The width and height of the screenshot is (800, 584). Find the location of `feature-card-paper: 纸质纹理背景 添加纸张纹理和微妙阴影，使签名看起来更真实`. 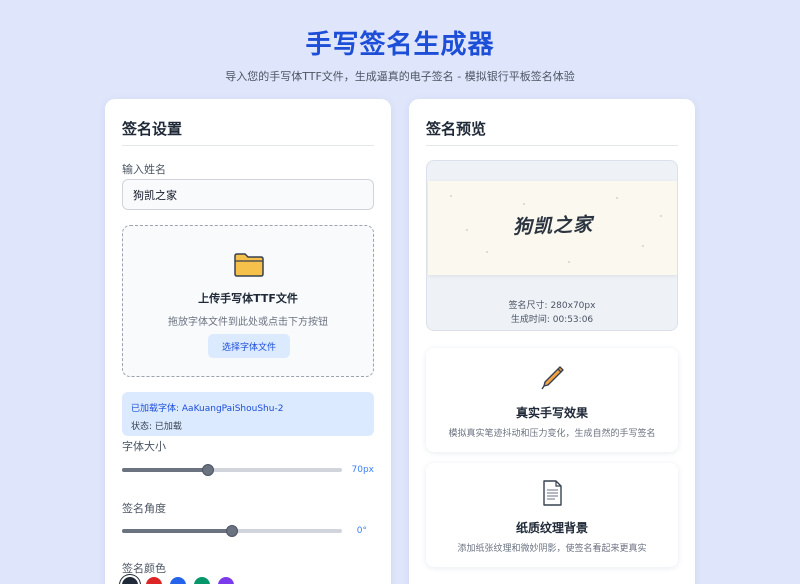

feature-card-paper: 纸质纹理背景 添加纸张纹理和微妙阴影，使签名看起来更真实 is located at coordinates (552, 515).